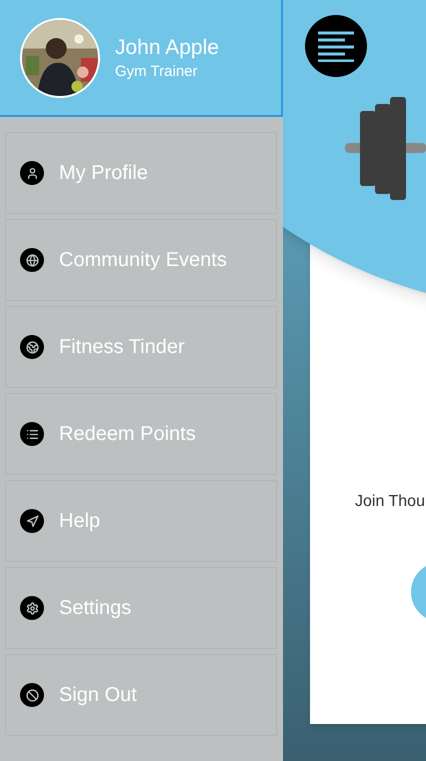 This screenshot has width=426, height=761. Describe the element at coordinates (390, 502) in the screenshot. I see `card-subtitle: Join Thou` at that location.